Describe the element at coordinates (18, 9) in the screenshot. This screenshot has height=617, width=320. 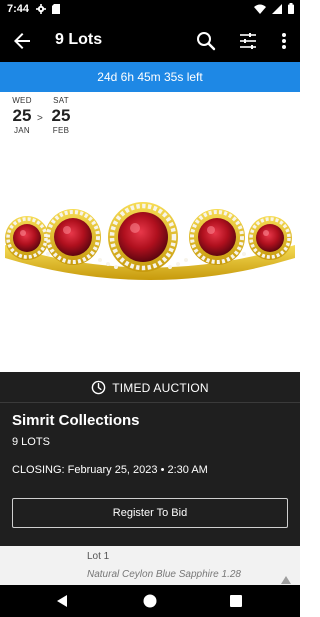
I see `status-time: 7:44` at that location.